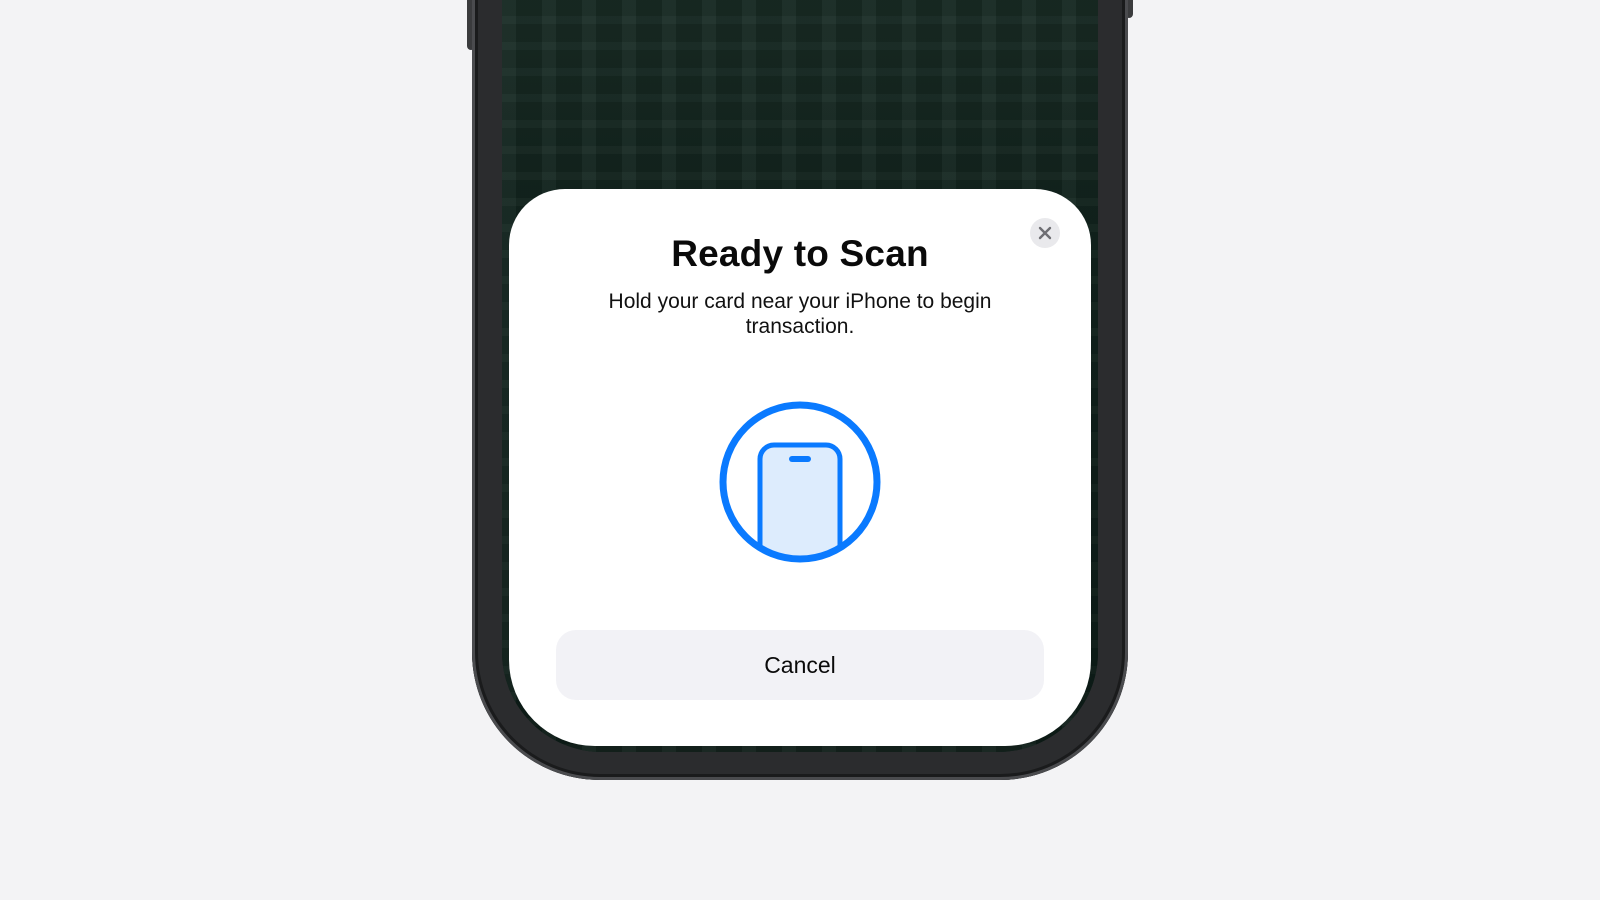  What do you see at coordinates (800, 482) in the screenshot?
I see `iphone-in-circle-icon` at bounding box center [800, 482].